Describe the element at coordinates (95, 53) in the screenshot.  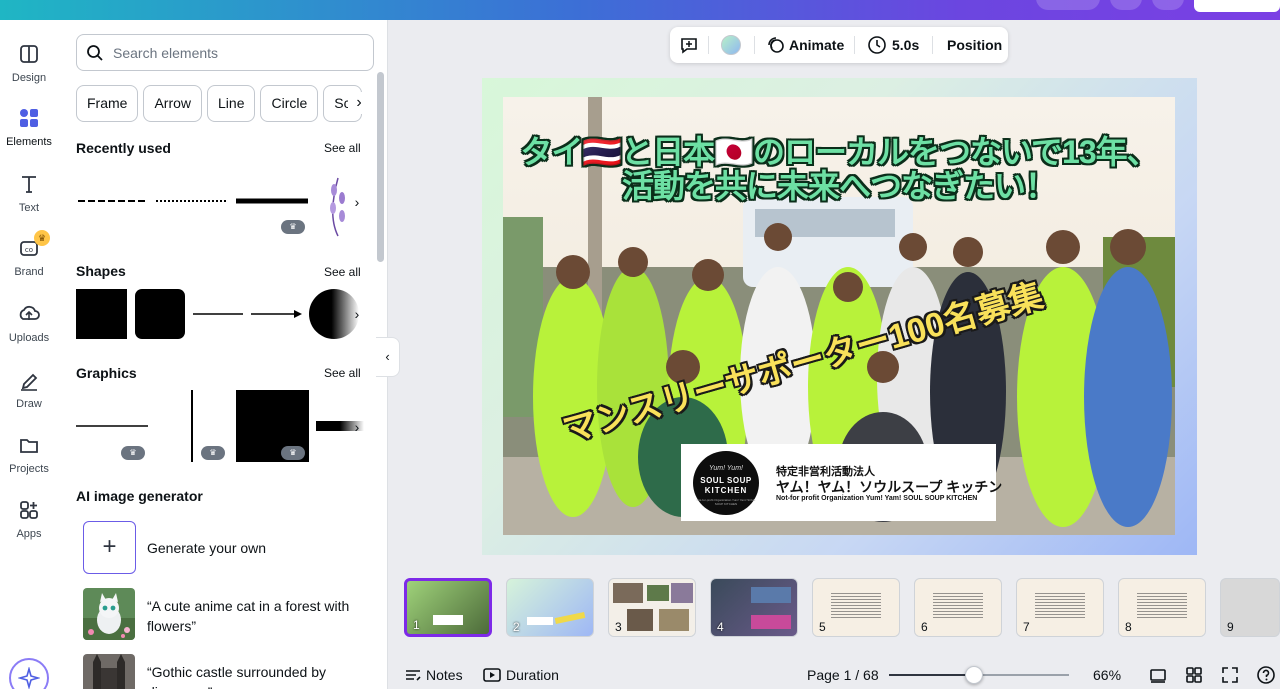
I see `search-icon` at that location.